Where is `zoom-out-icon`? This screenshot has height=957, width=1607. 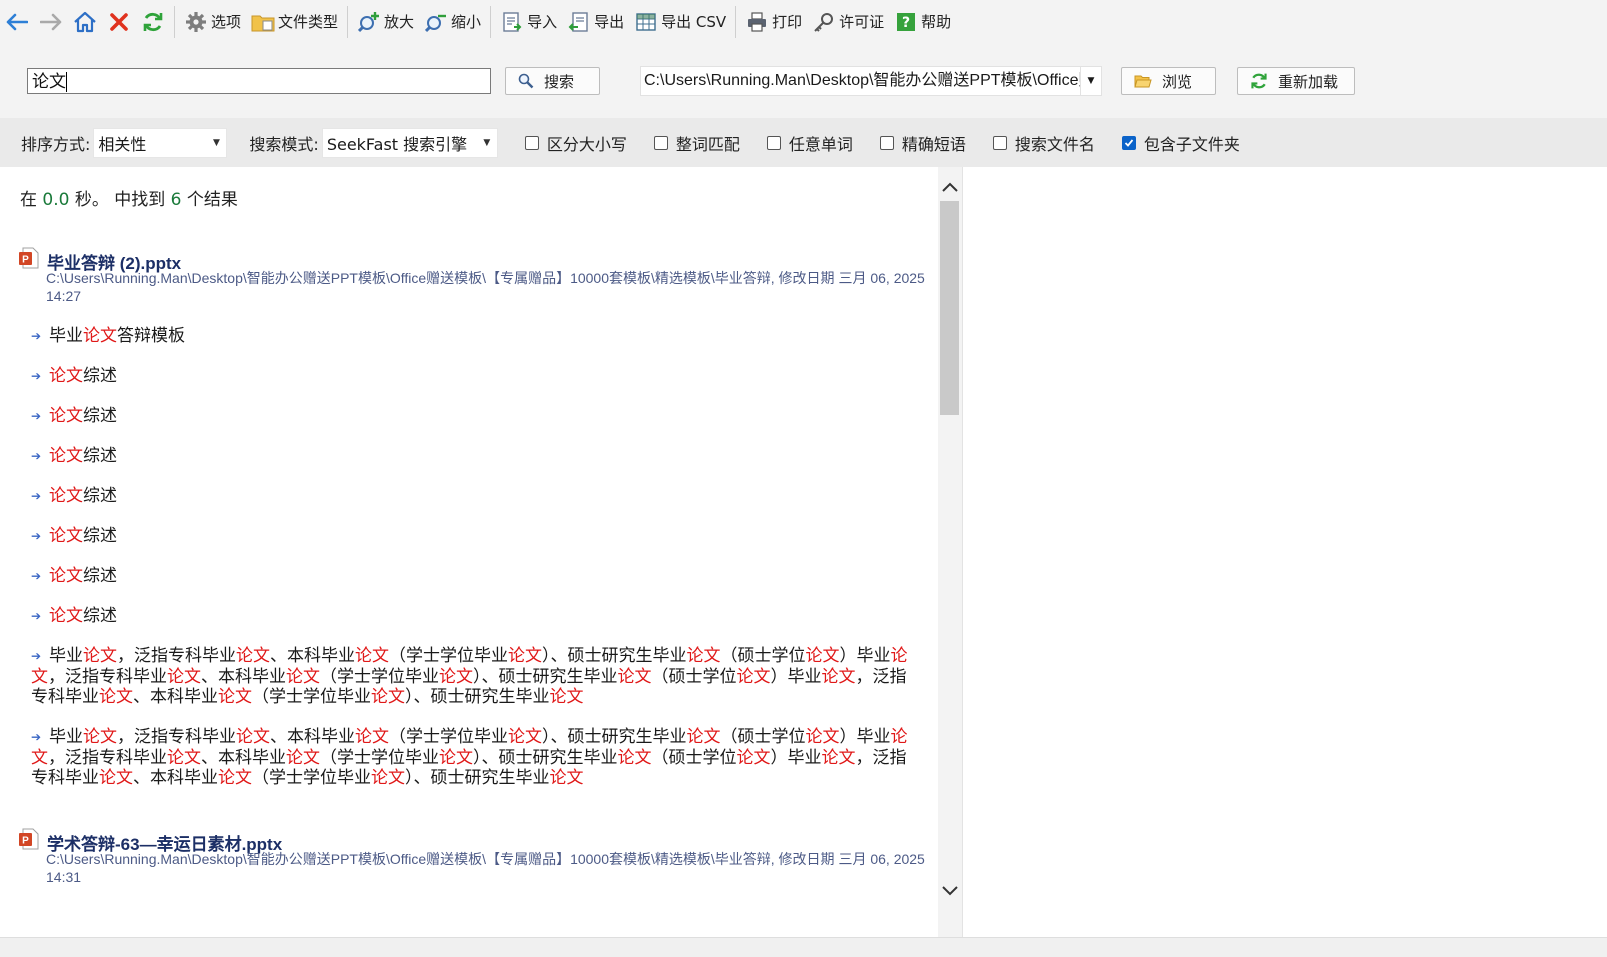 zoom-out-icon is located at coordinates (436, 22).